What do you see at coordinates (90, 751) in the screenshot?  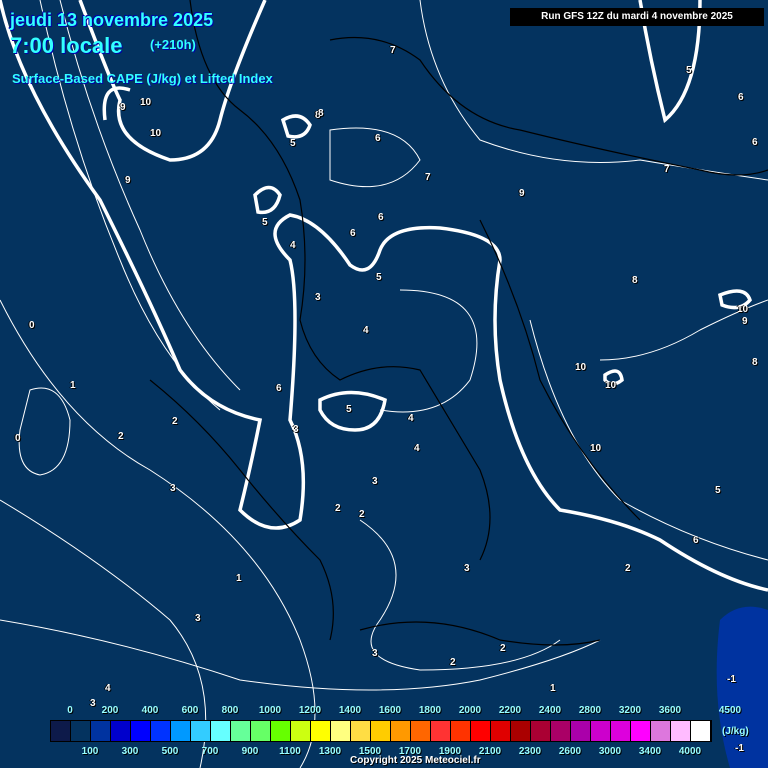 I see `legend-bottom-label: 100` at bounding box center [90, 751].